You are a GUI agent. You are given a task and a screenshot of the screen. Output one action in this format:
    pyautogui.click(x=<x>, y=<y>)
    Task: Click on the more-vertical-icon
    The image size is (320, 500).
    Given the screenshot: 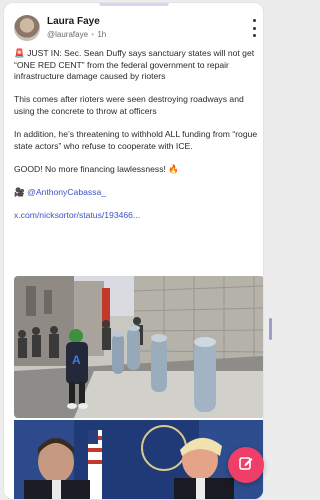 What is the action you would take?
    pyautogui.click(x=254, y=28)
    